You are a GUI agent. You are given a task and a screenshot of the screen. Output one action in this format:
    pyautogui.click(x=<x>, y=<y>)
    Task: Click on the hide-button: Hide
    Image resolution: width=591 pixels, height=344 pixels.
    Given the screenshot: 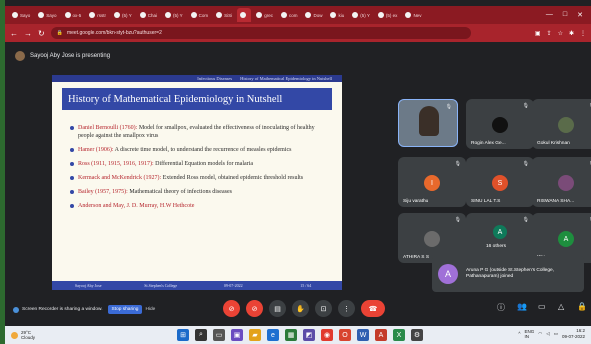 What is the action you would take?
    pyautogui.click(x=150, y=309)
    